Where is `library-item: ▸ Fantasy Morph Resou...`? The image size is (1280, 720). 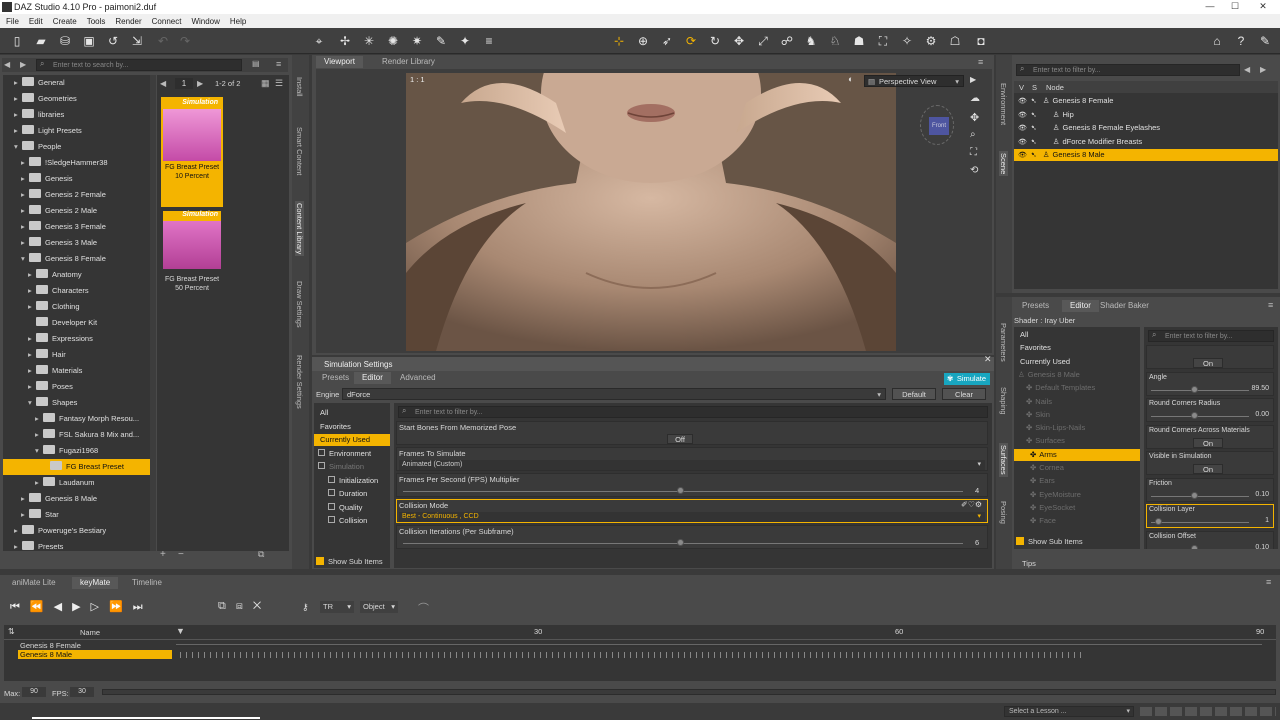
library-item: ▸ Fantasy Morph Resou... is located at coordinates (76, 419).